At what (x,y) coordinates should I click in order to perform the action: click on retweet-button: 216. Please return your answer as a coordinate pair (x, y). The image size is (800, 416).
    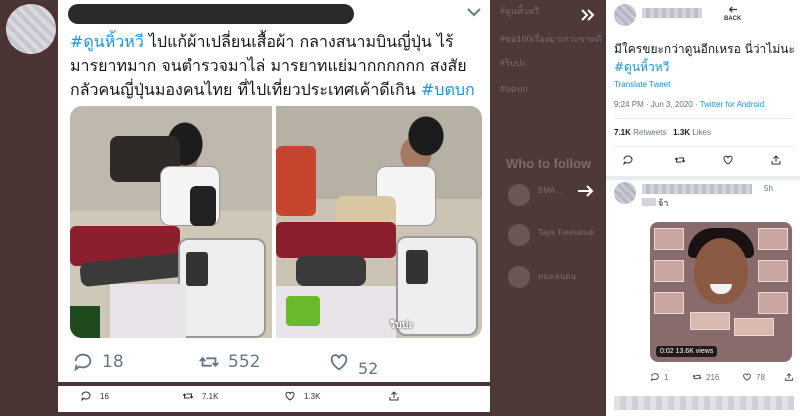
    Looking at the image, I should click on (705, 377).